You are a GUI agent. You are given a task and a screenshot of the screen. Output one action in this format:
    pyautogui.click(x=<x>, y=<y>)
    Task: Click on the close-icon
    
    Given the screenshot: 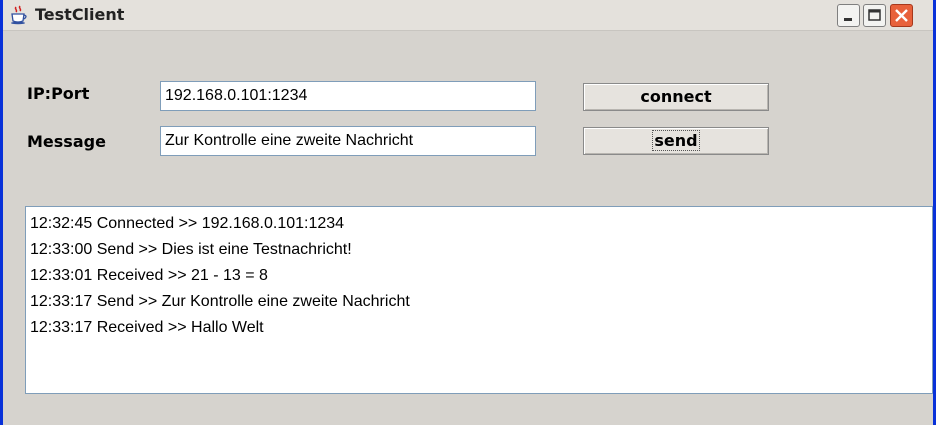 What is the action you would take?
    pyautogui.click(x=901, y=15)
    